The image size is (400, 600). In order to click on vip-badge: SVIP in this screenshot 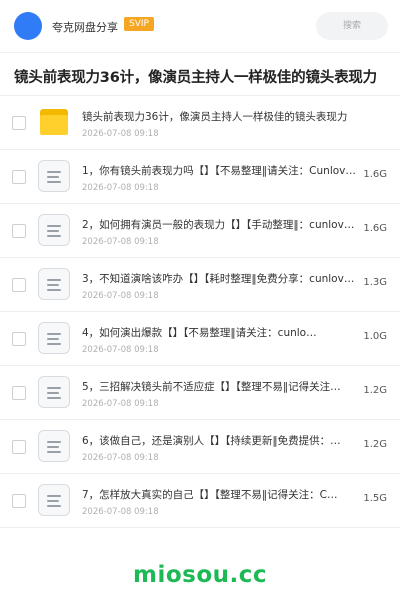, I will do `click(139, 24)`.